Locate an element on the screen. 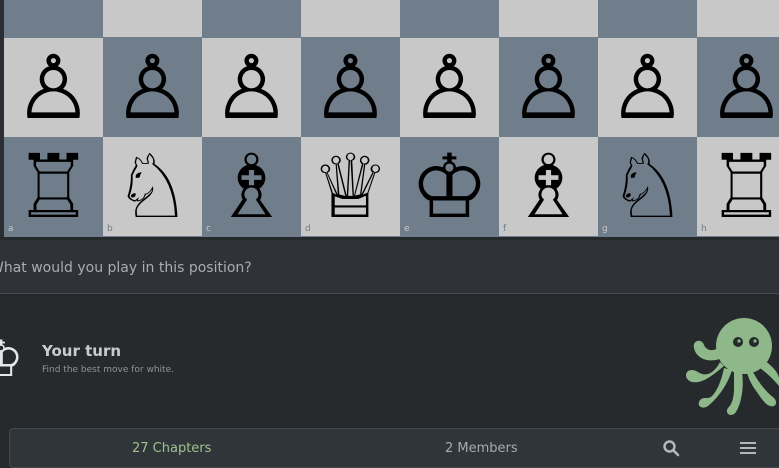  file-label-f: f is located at coordinates (505, 229).